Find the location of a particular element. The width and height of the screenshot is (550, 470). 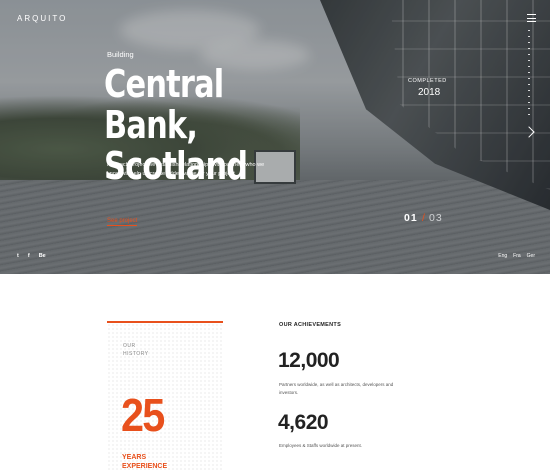

history-card: OUR HISTORY 25 YEARS EXPERIENCE is located at coordinates (165, 395).